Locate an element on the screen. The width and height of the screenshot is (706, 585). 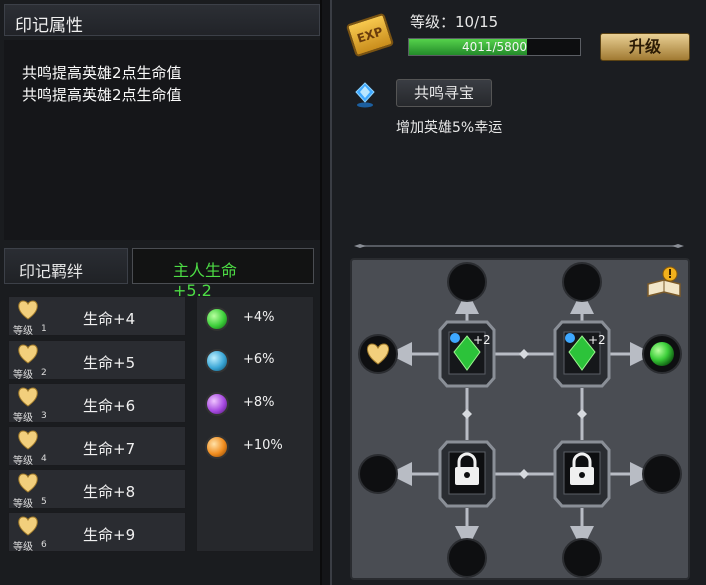
gem-row: +8% is located at coordinates (255, 404).